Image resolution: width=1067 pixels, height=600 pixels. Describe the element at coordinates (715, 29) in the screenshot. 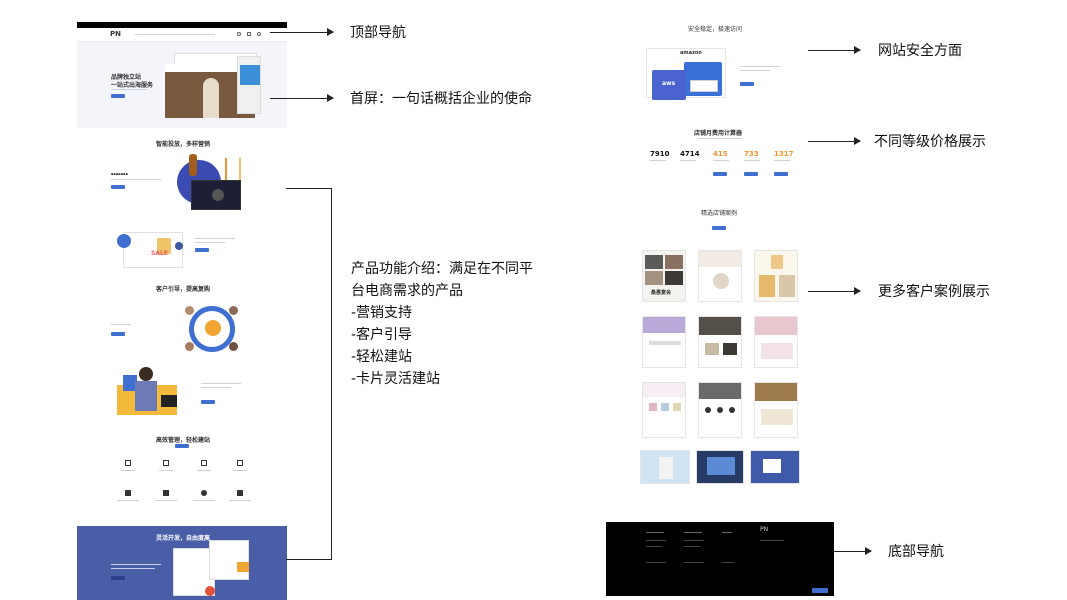

I see `security-title: 安全稳定，极速访问` at that location.